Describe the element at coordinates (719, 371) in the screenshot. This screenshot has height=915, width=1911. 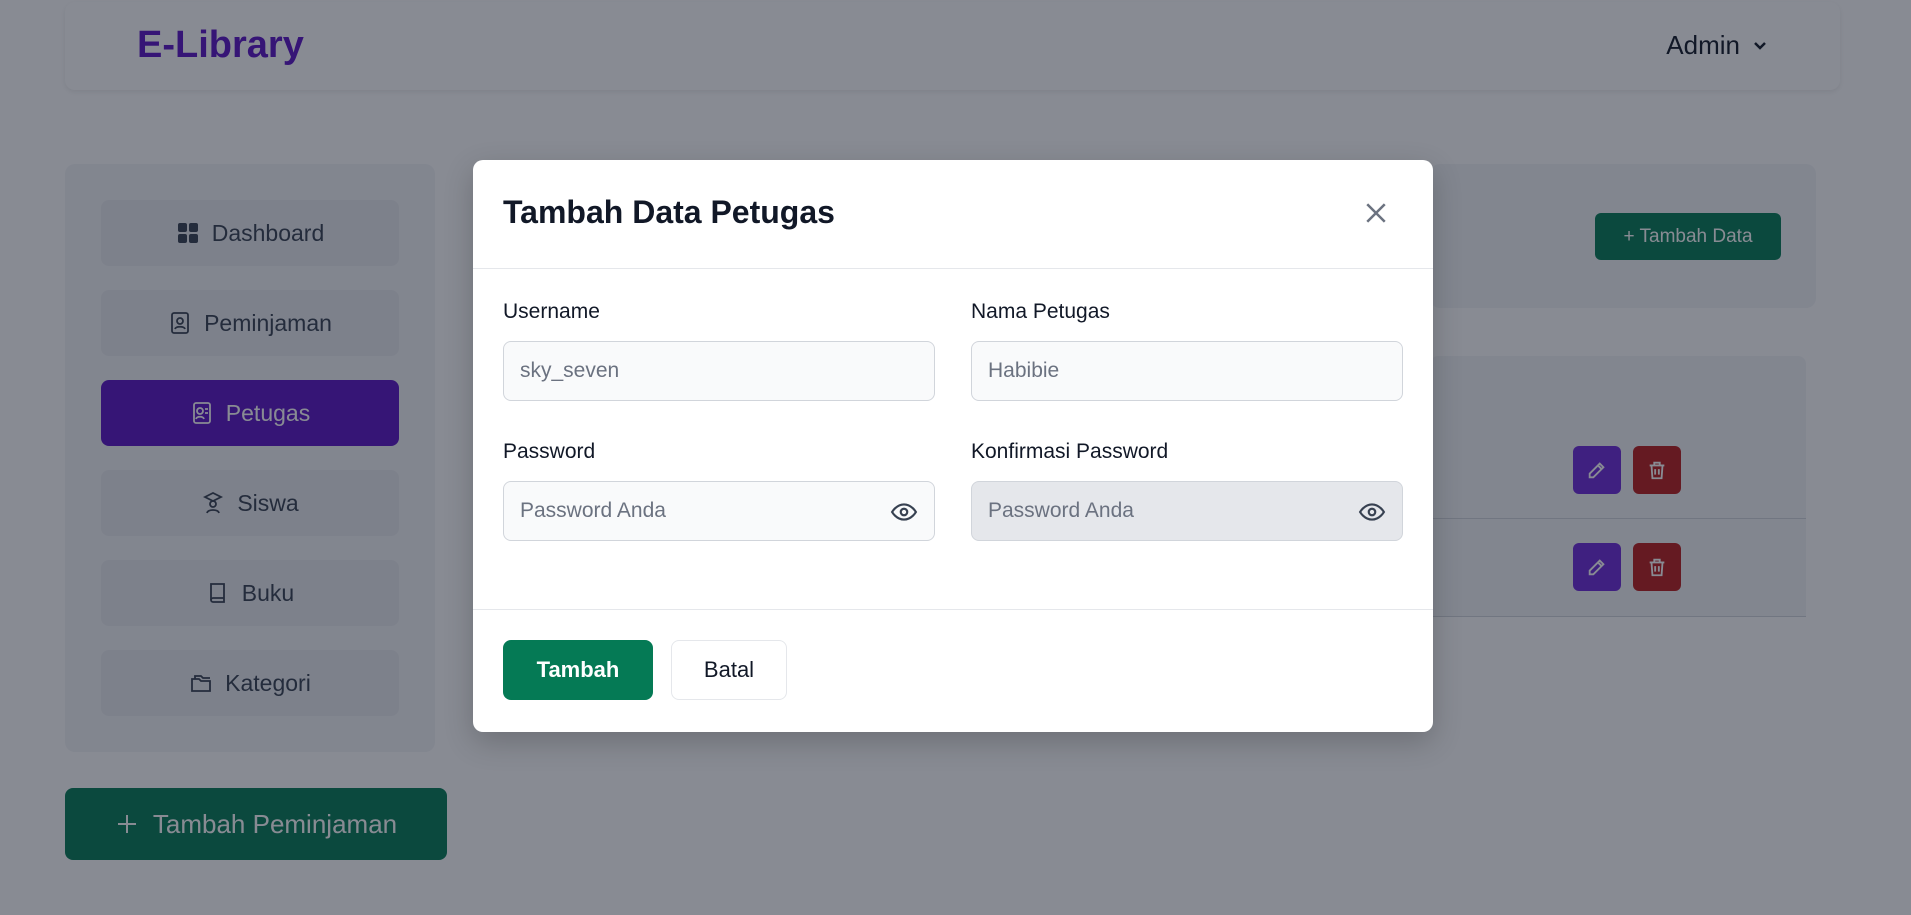
I see `username-field: sky_seven` at that location.